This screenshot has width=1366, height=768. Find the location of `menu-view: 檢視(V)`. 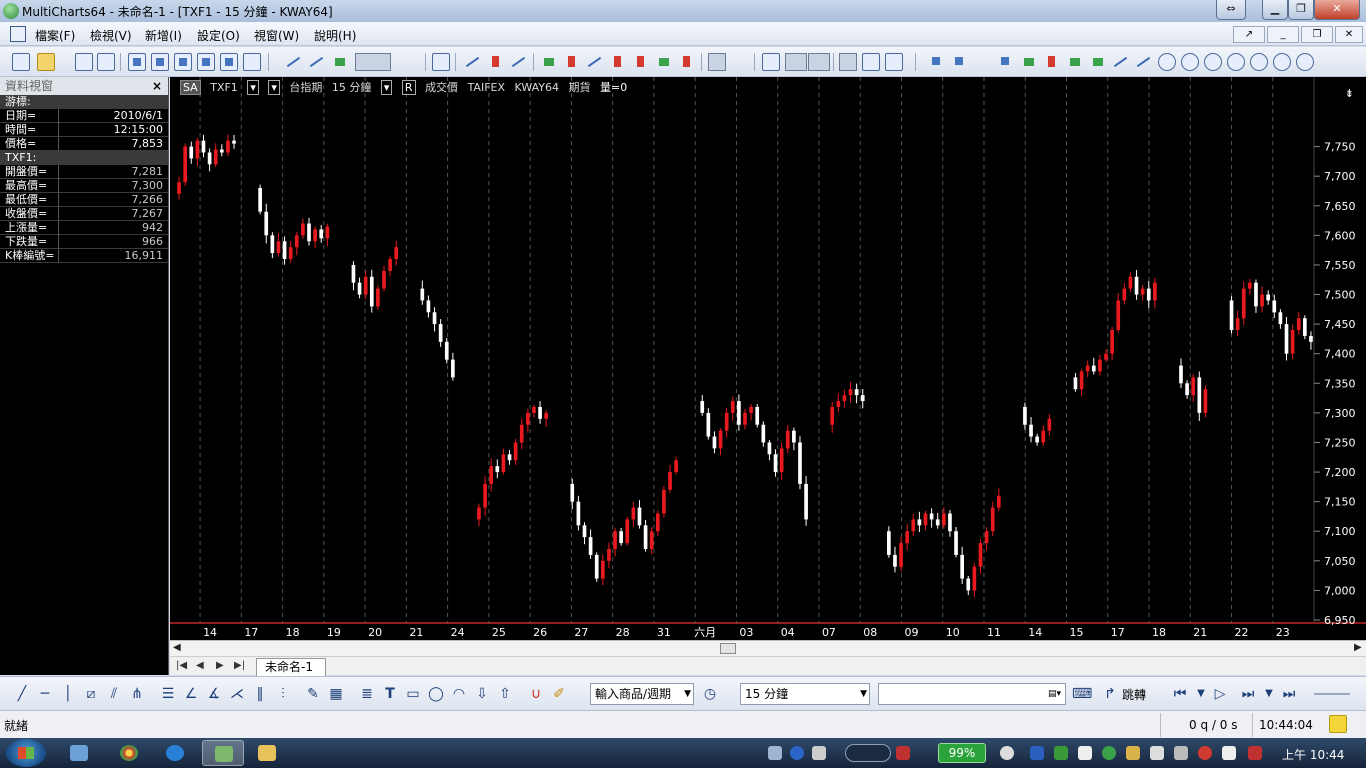

menu-view: 檢視(V) is located at coordinates (111, 35).